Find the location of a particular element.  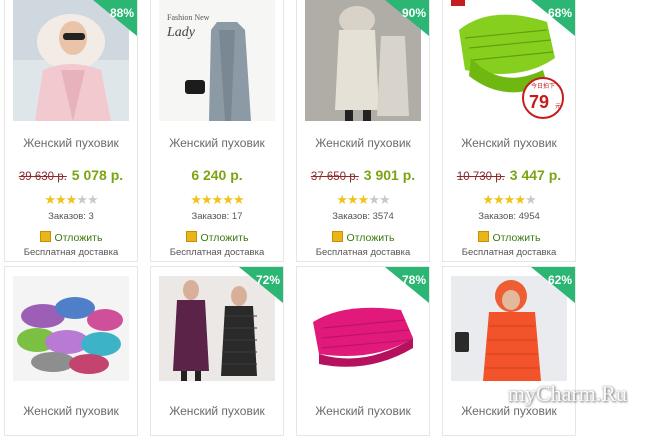

discount-badge: 72% is located at coordinates (261, 285).